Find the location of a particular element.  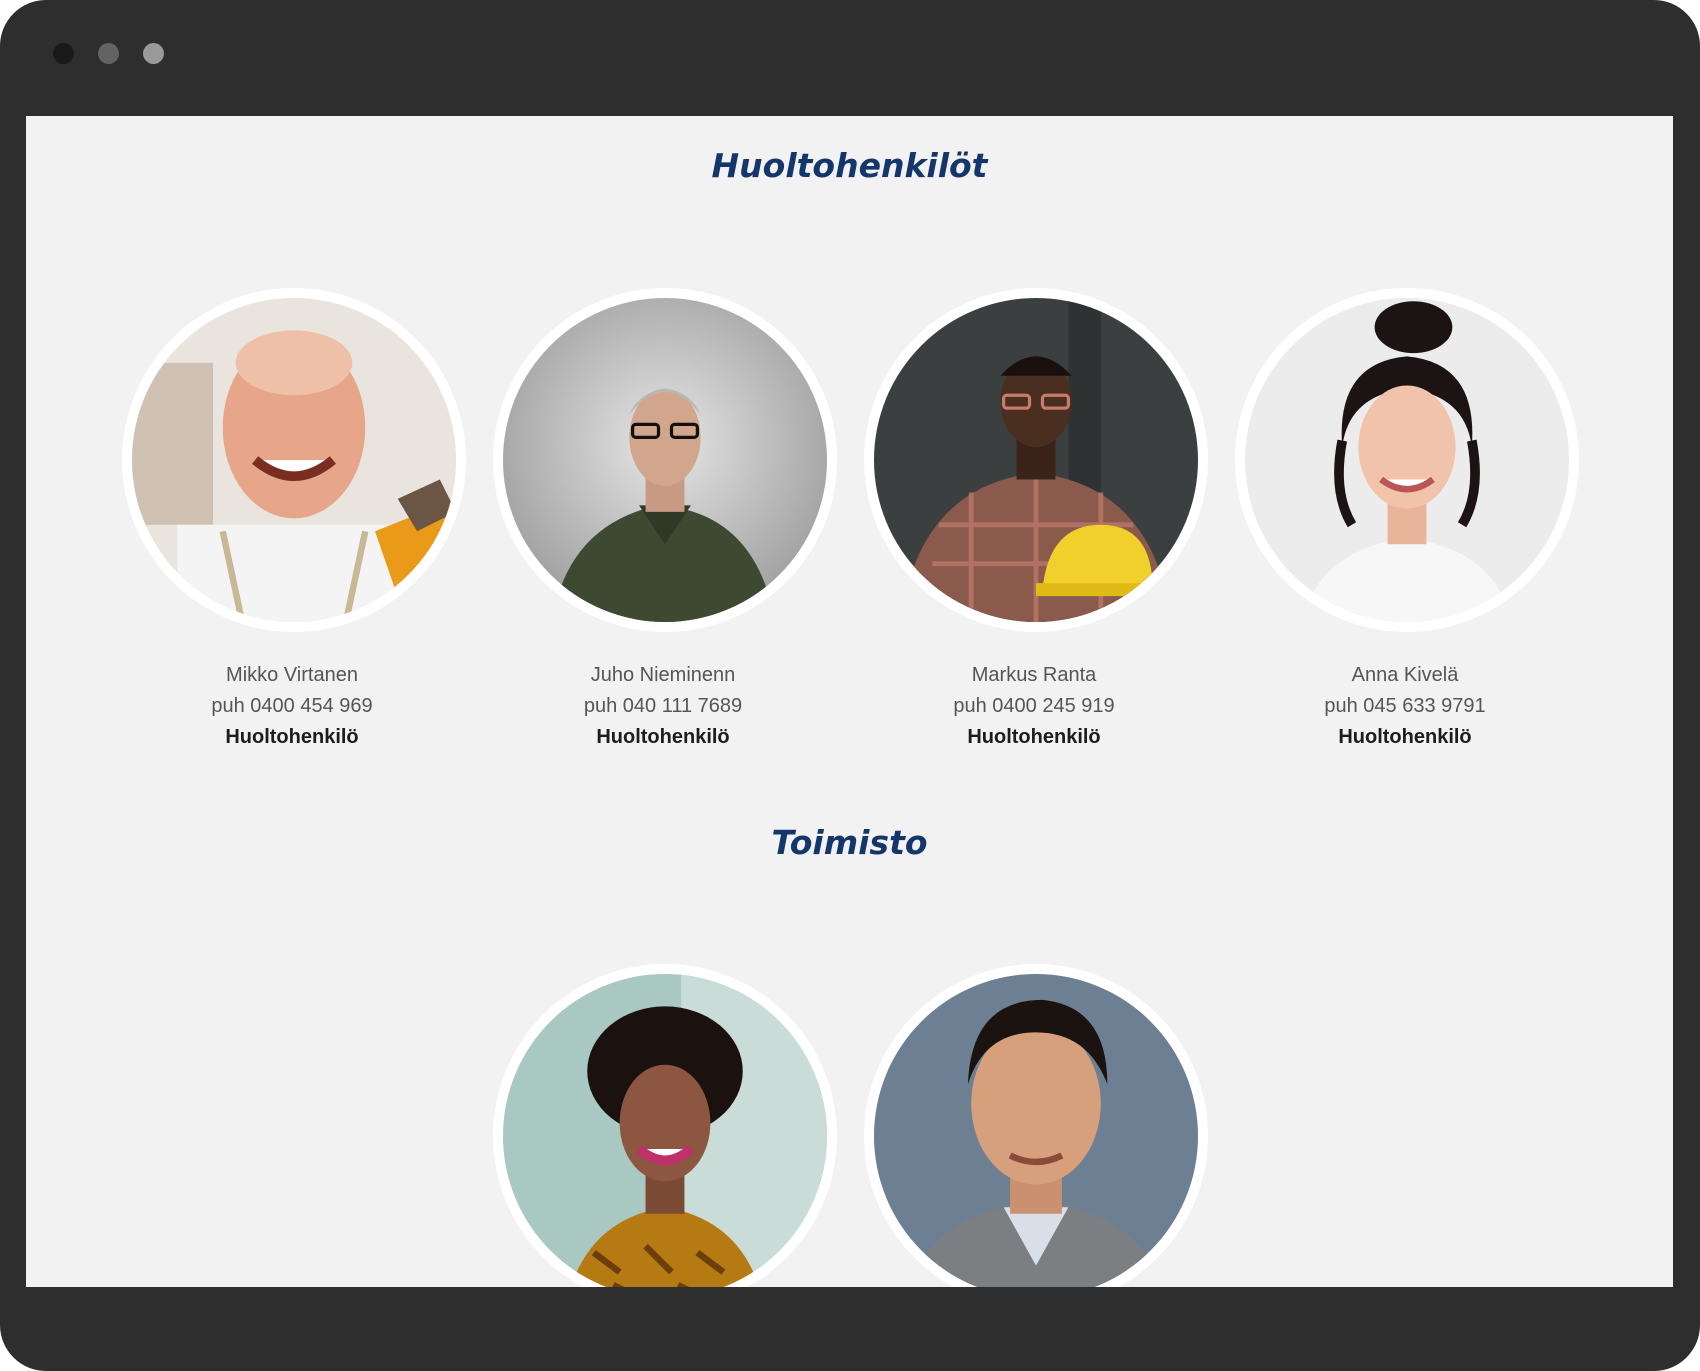

photo-woman-smiling-icon is located at coordinates (1407, 460).